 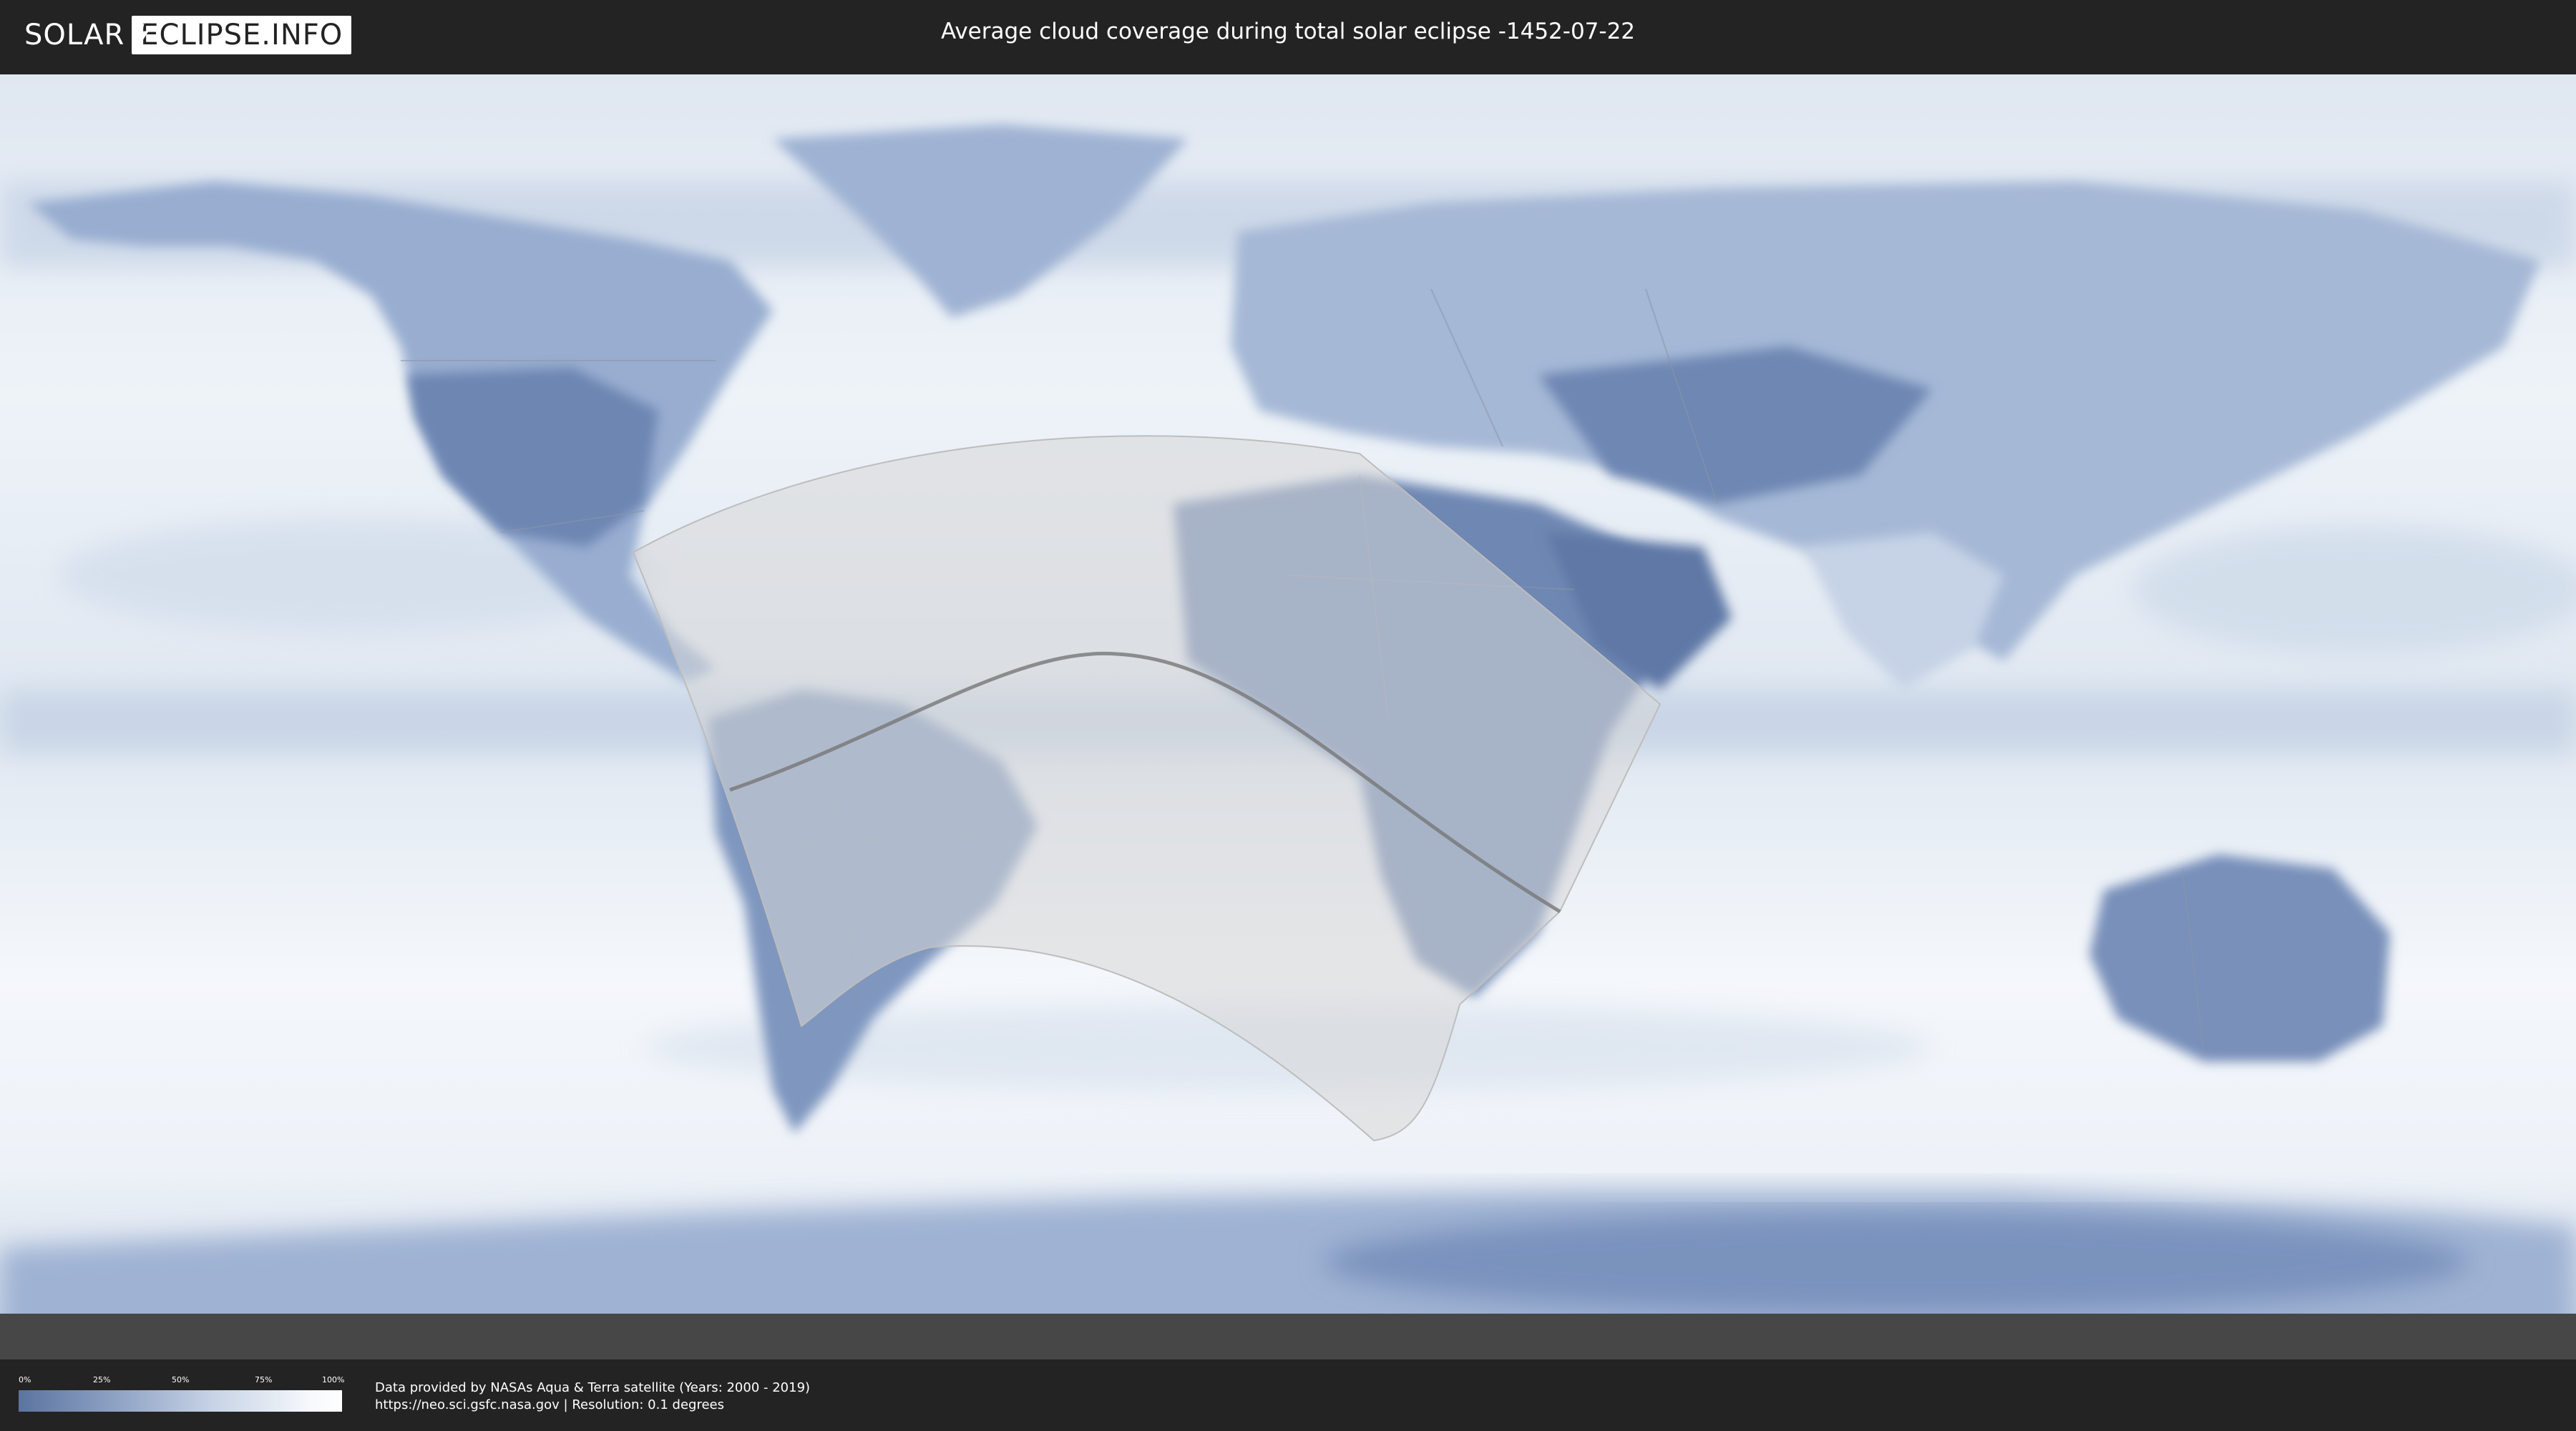 I want to click on cloud-coverage-legend: 0% 25% 50% 75% 100%, so click(x=182, y=1395).